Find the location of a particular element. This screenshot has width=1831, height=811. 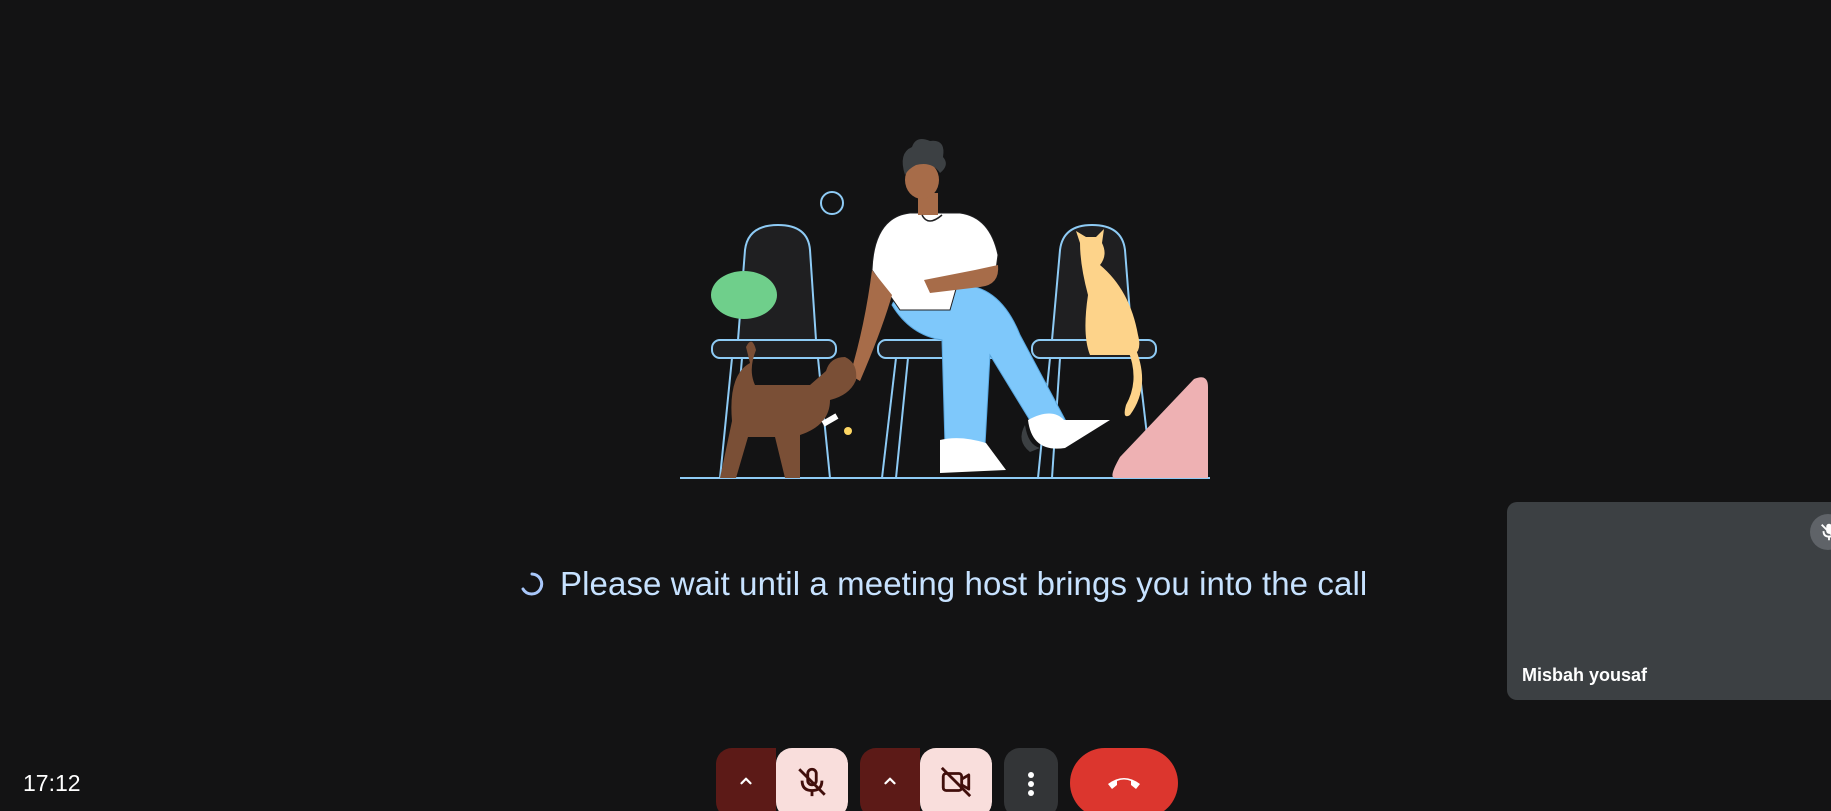

leave-call-button is located at coordinates (1124, 779).